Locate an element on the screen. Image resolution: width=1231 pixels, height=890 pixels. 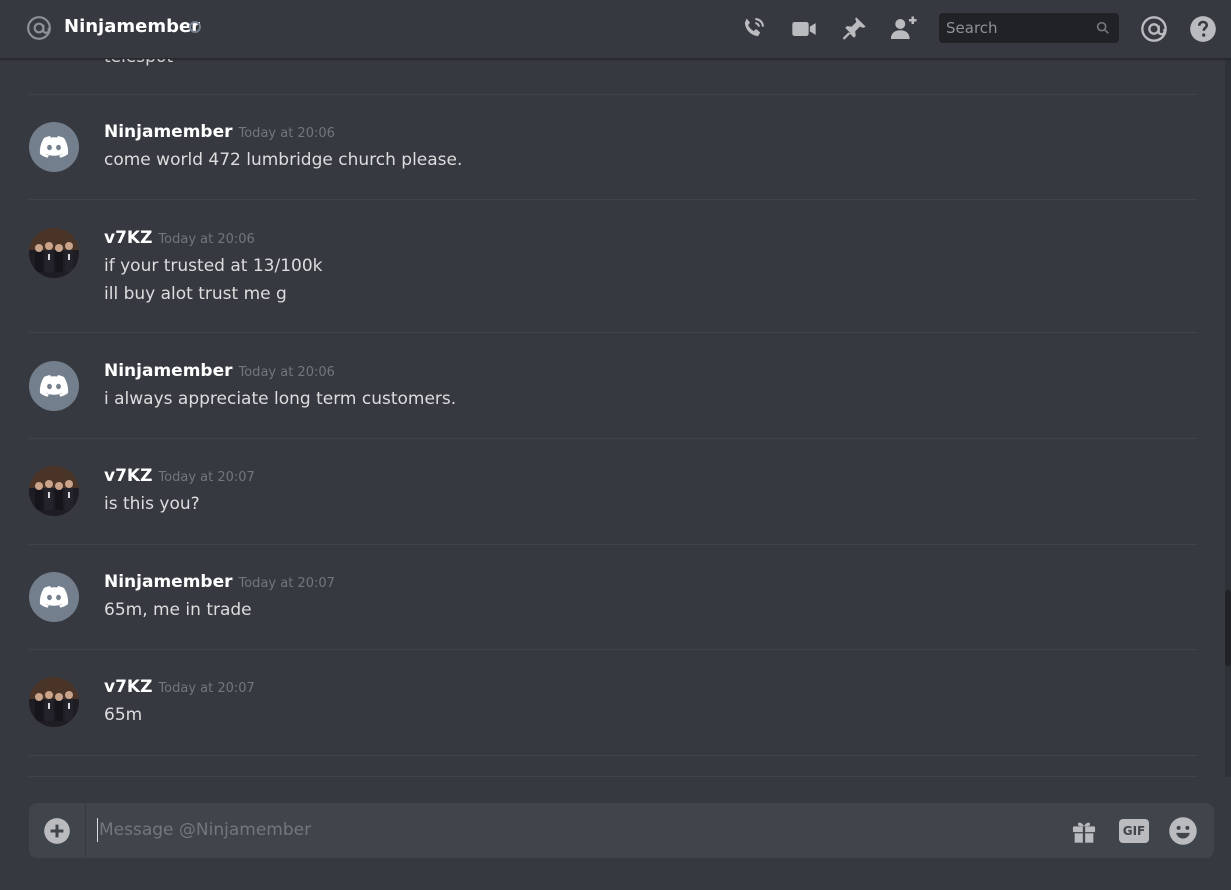
message-author: v7KZ Today at 20:06 is located at coordinates (179, 238).